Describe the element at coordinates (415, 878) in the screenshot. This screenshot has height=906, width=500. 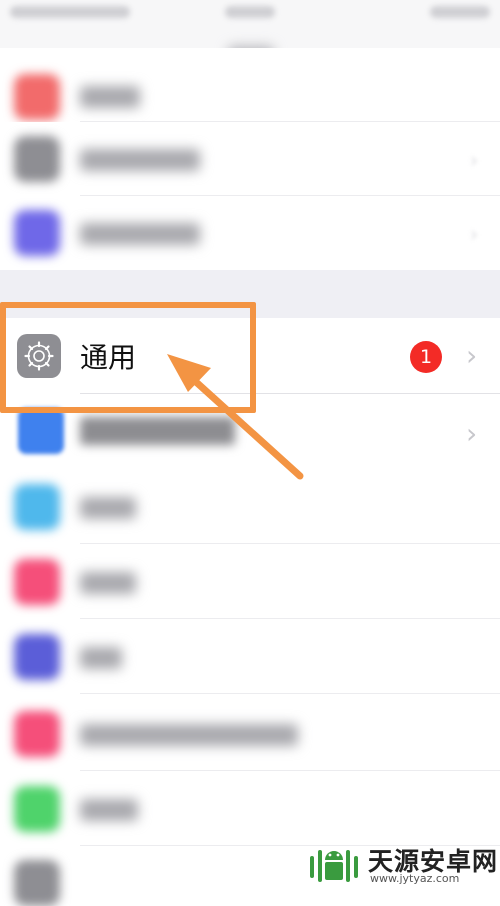
I see `watermark-url: www.jytyaz.com` at that location.